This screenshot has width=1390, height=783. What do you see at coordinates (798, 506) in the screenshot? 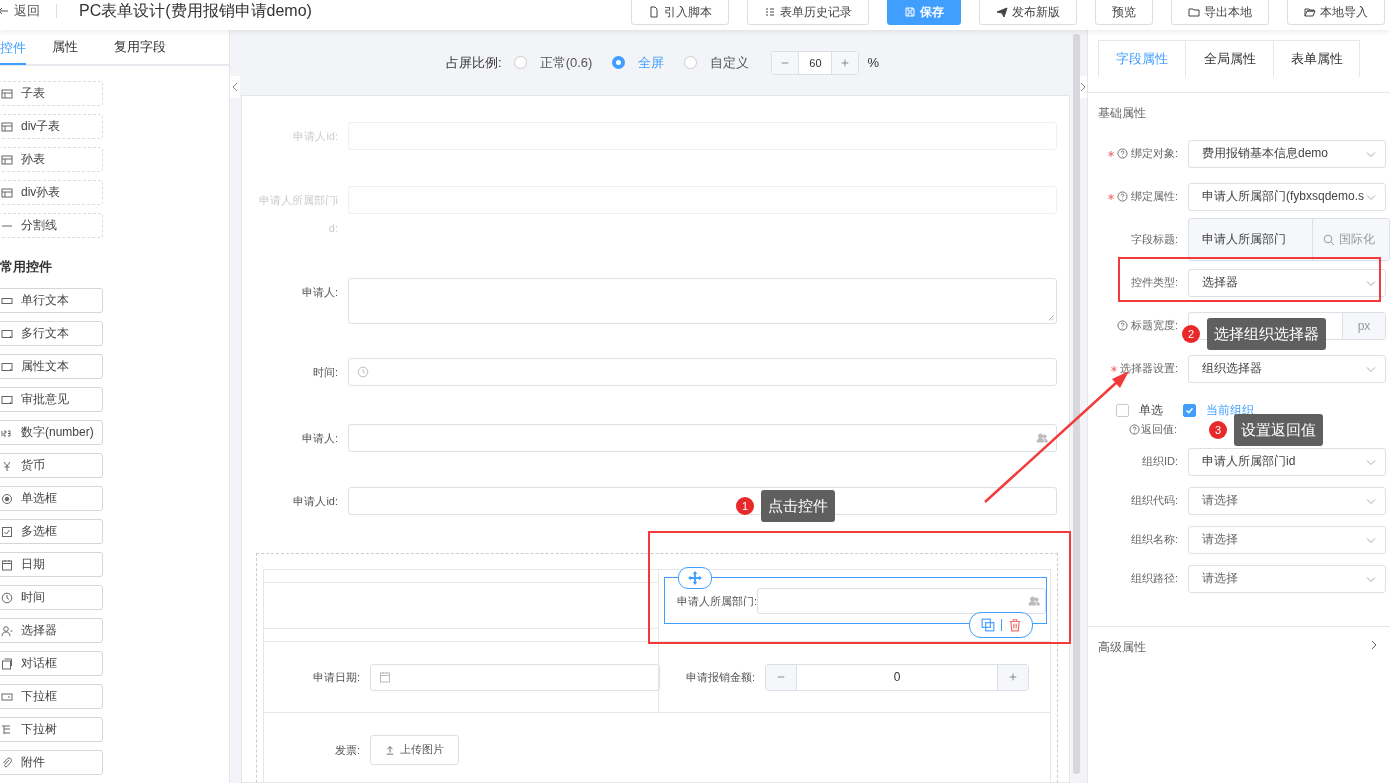
I see `step-tooltip: 点击控件` at bounding box center [798, 506].